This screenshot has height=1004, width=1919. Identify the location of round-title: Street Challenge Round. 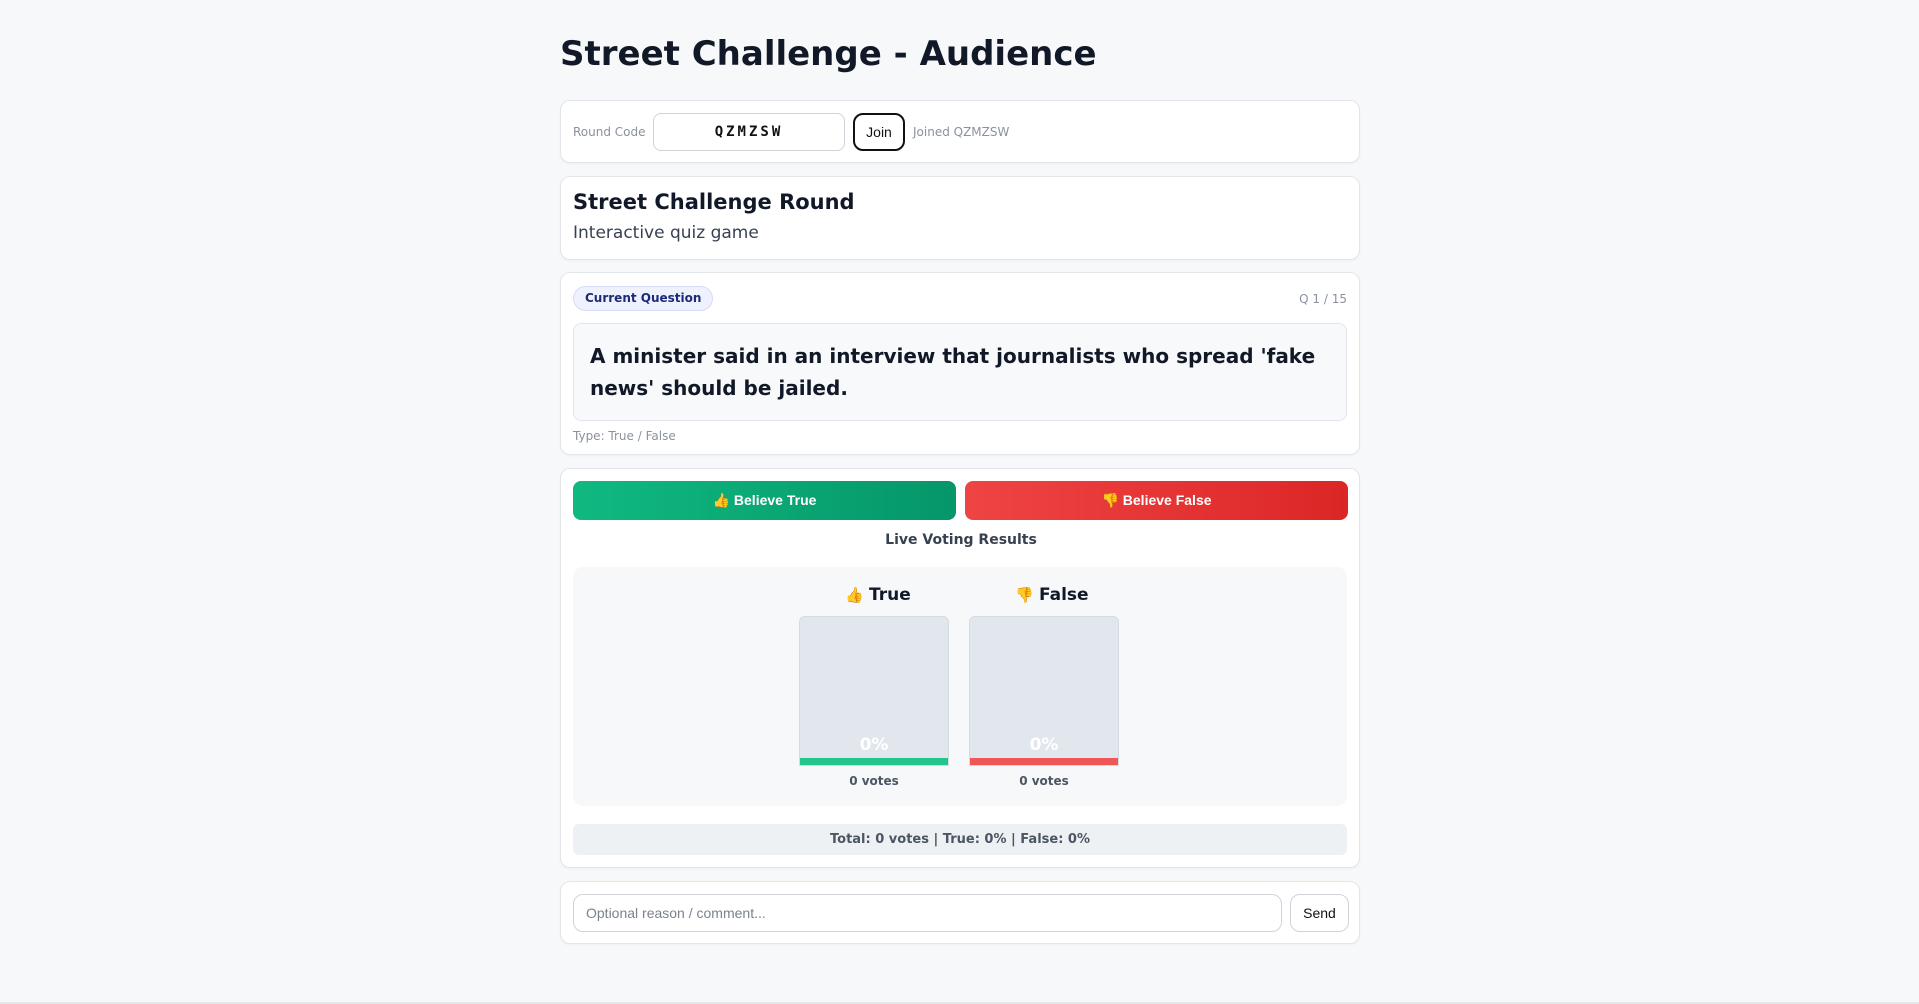
(714, 202).